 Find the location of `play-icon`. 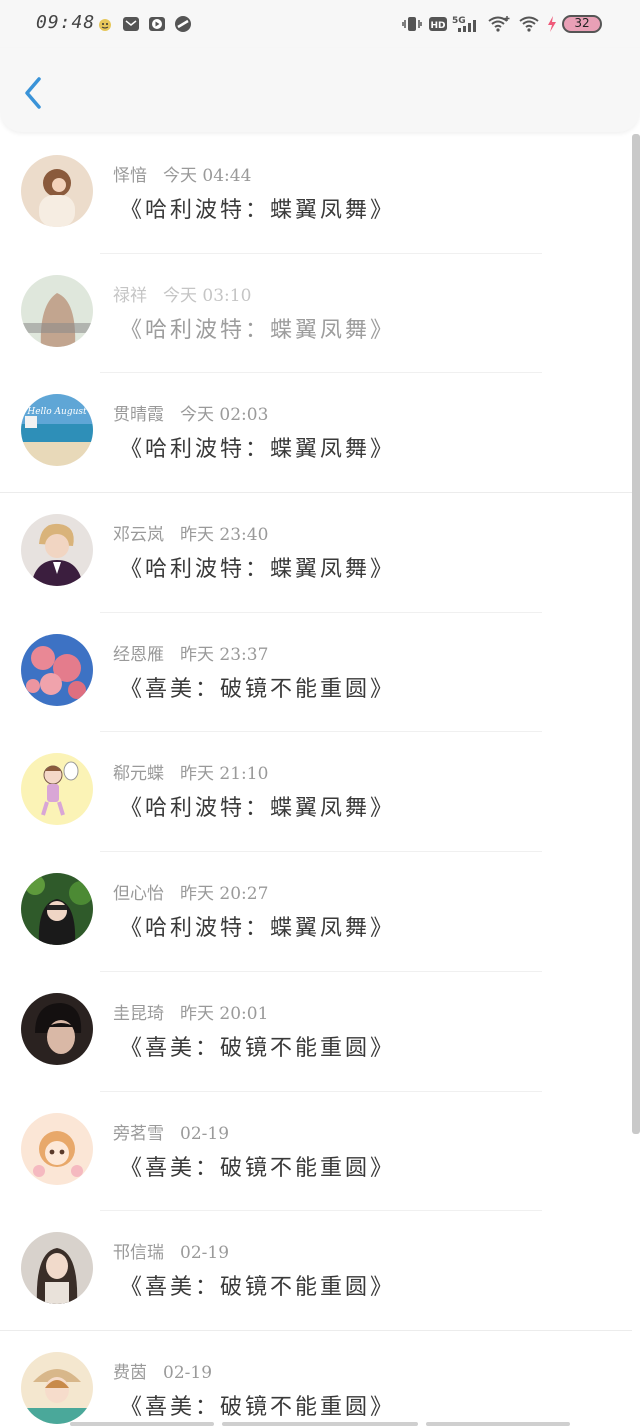

play-icon is located at coordinates (157, 24).